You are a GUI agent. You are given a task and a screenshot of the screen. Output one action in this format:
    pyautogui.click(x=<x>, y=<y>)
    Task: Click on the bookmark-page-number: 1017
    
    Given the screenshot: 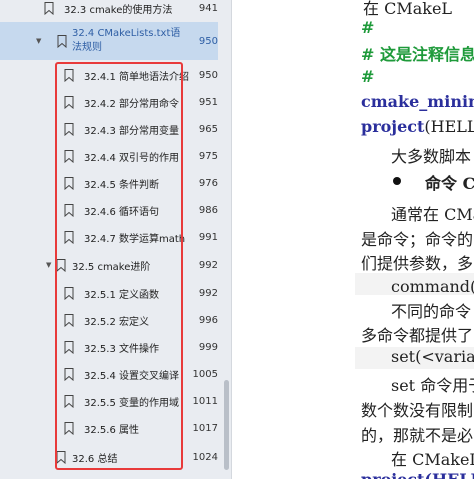 What is the action you would take?
    pyautogui.click(x=205, y=428)
    